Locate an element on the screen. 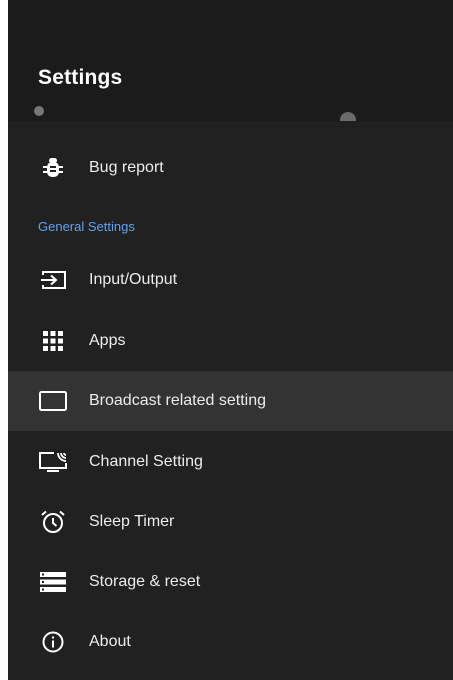 The image size is (453, 680). list-item-bug-report: Bug report is located at coordinates (230, 168).